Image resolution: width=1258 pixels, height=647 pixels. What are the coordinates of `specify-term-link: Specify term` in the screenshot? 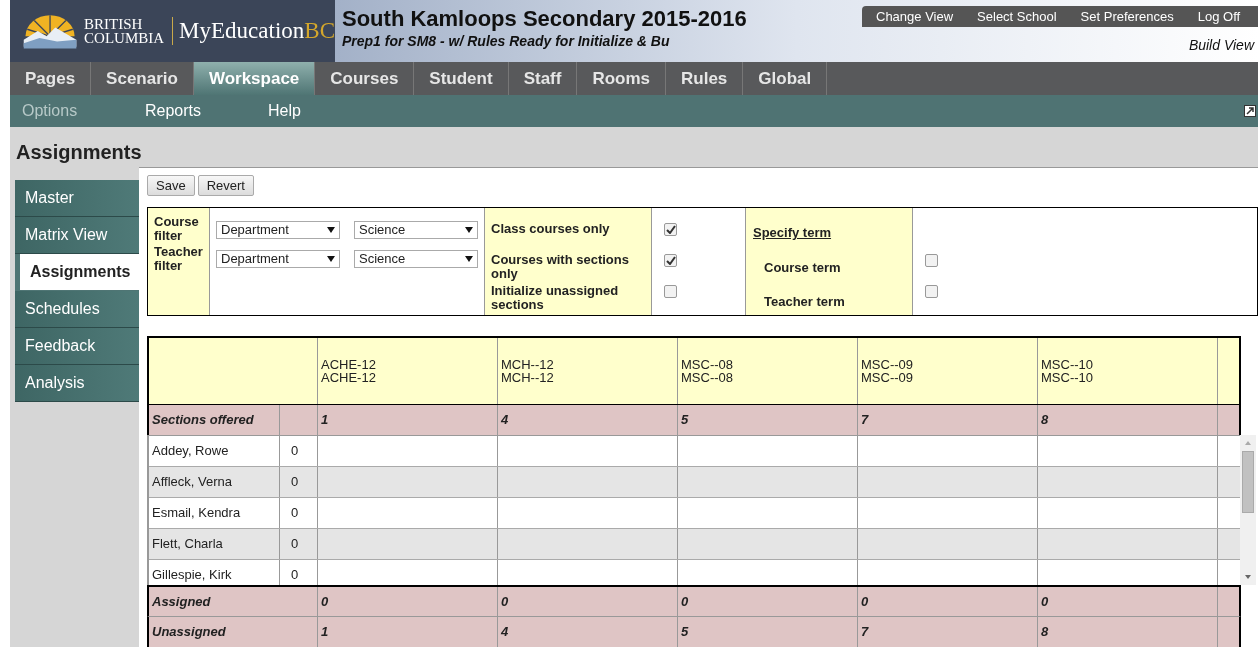 It's located at (792, 233).